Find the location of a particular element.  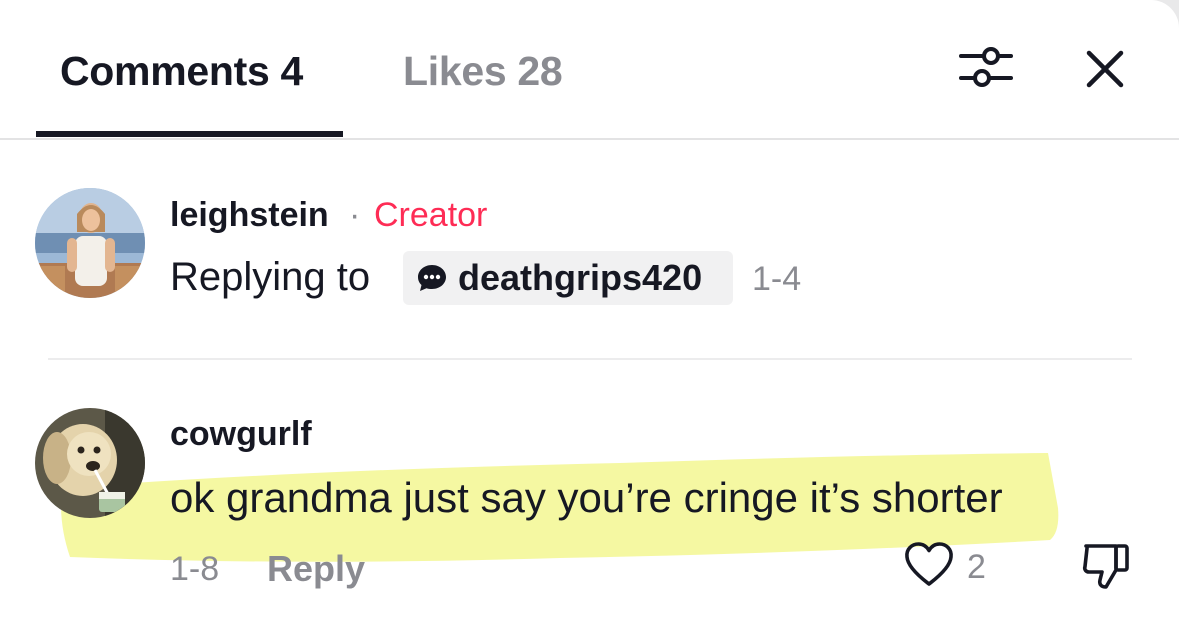

heart-icon is located at coordinates (929, 564).